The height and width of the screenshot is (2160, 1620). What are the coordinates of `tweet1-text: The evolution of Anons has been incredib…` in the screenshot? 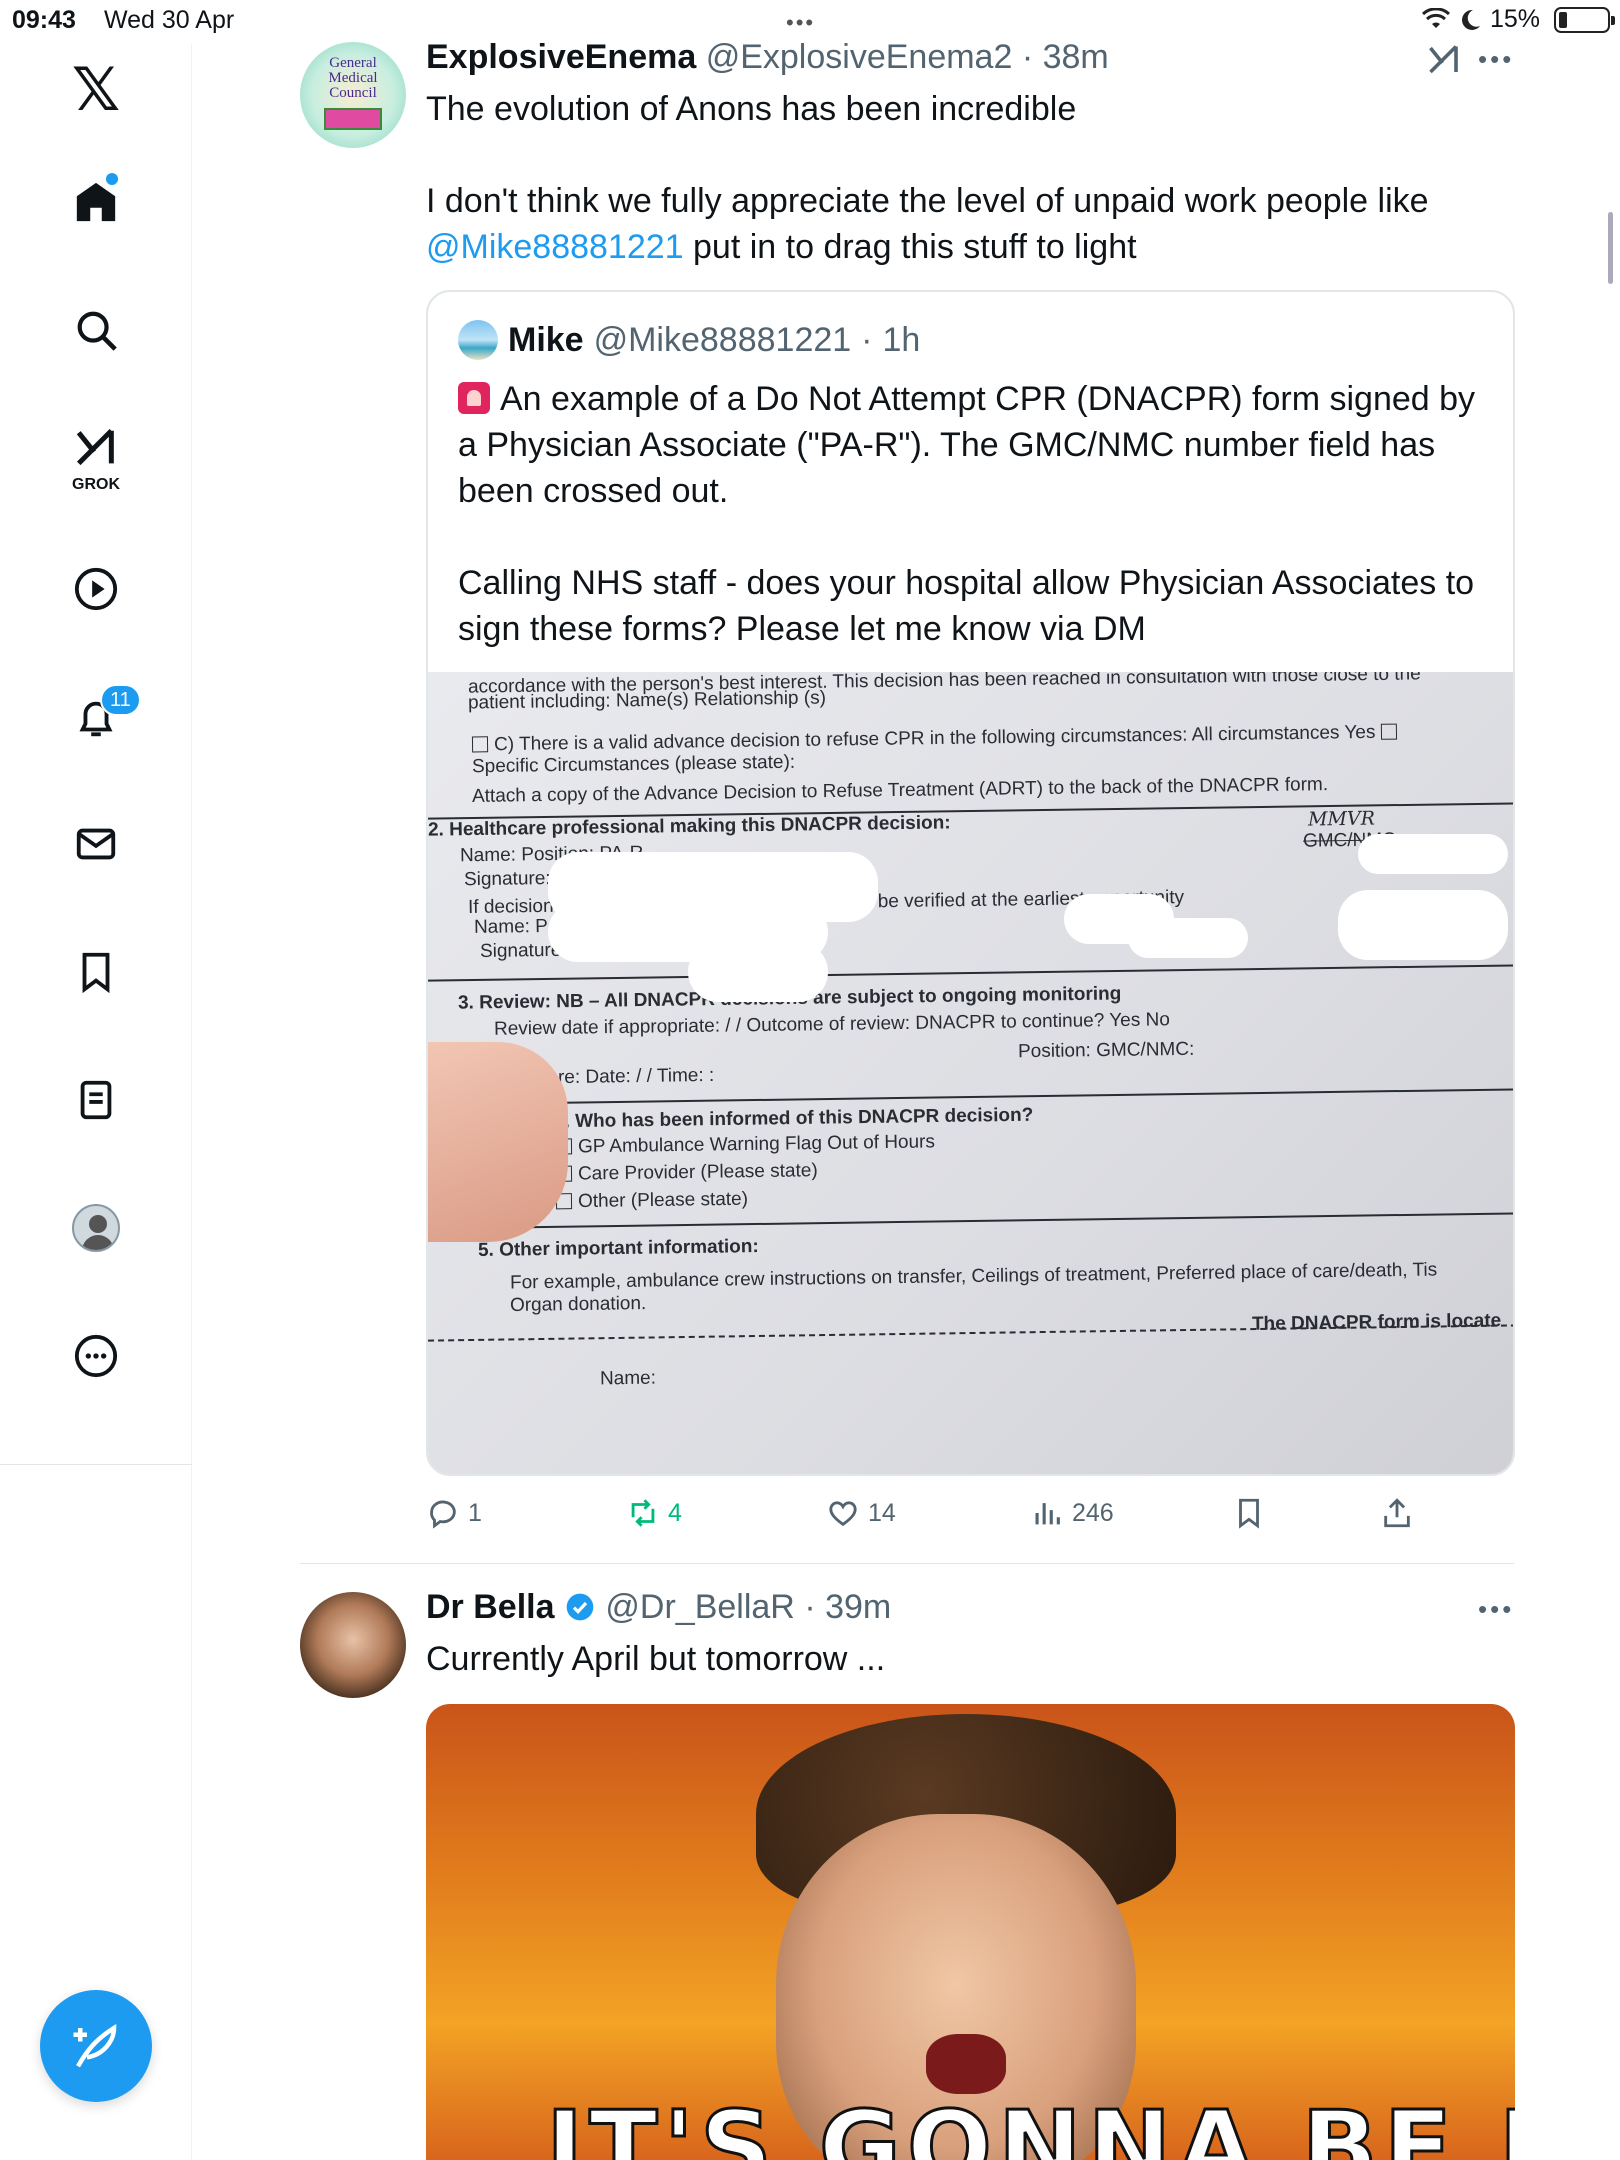 It's located at (971, 178).